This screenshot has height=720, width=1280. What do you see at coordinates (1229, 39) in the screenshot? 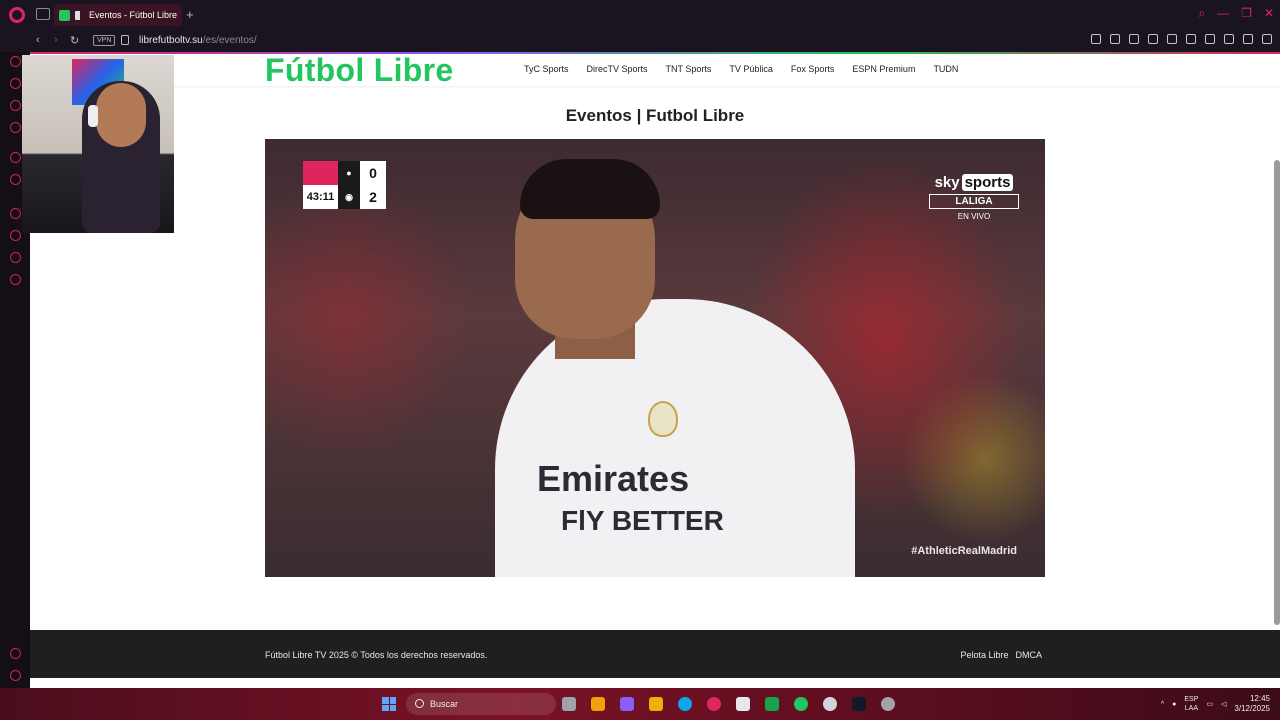
I see `profile-icon` at bounding box center [1229, 39].